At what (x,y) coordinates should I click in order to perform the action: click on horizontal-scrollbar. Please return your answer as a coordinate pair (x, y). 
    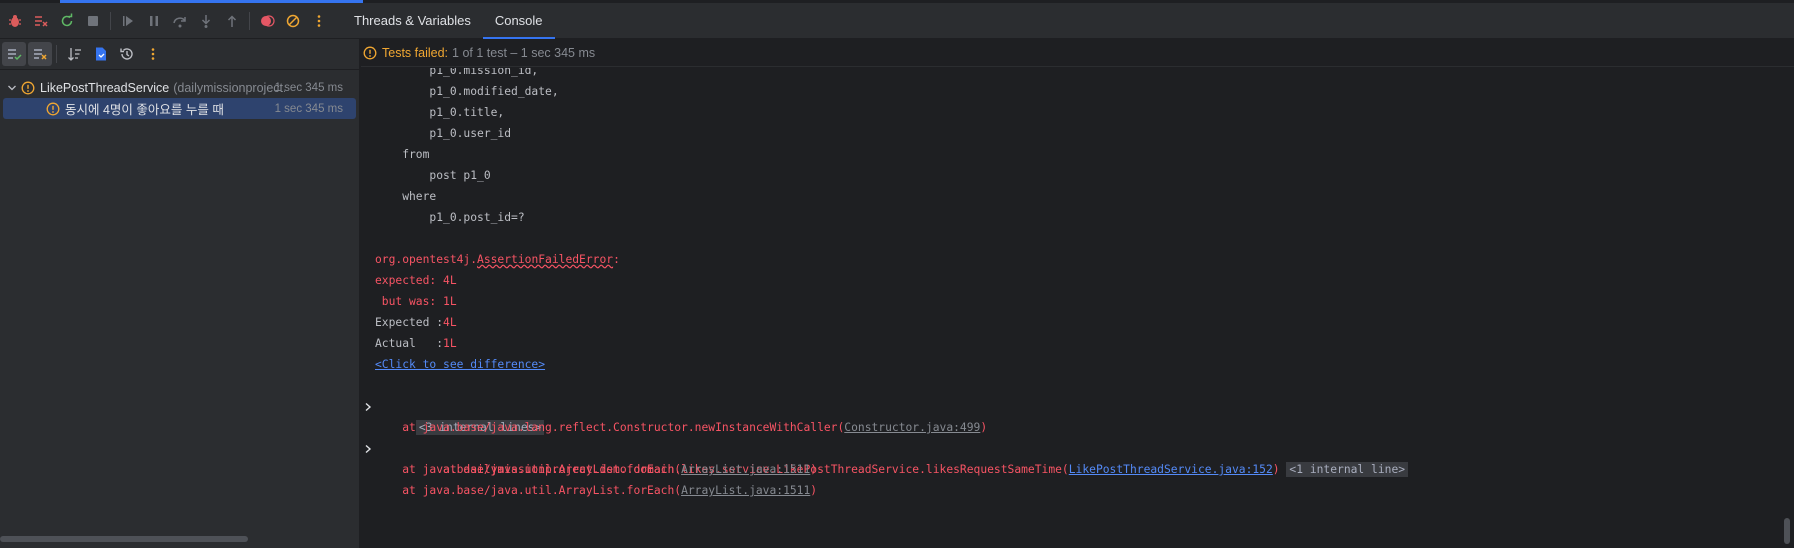
    Looking at the image, I should click on (124, 539).